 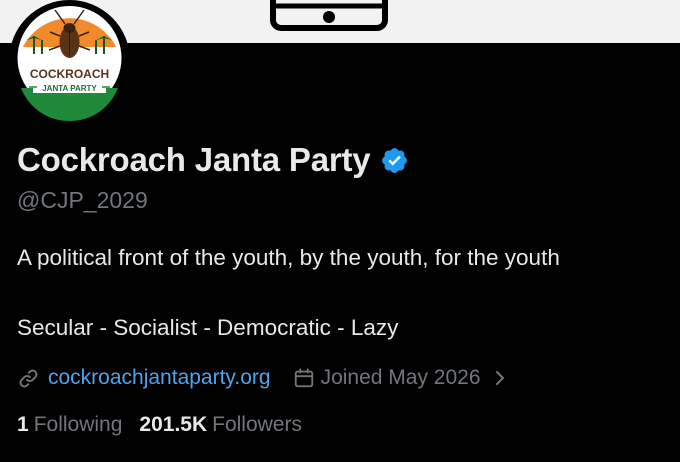 I want to click on link-icon, so click(x=28, y=378).